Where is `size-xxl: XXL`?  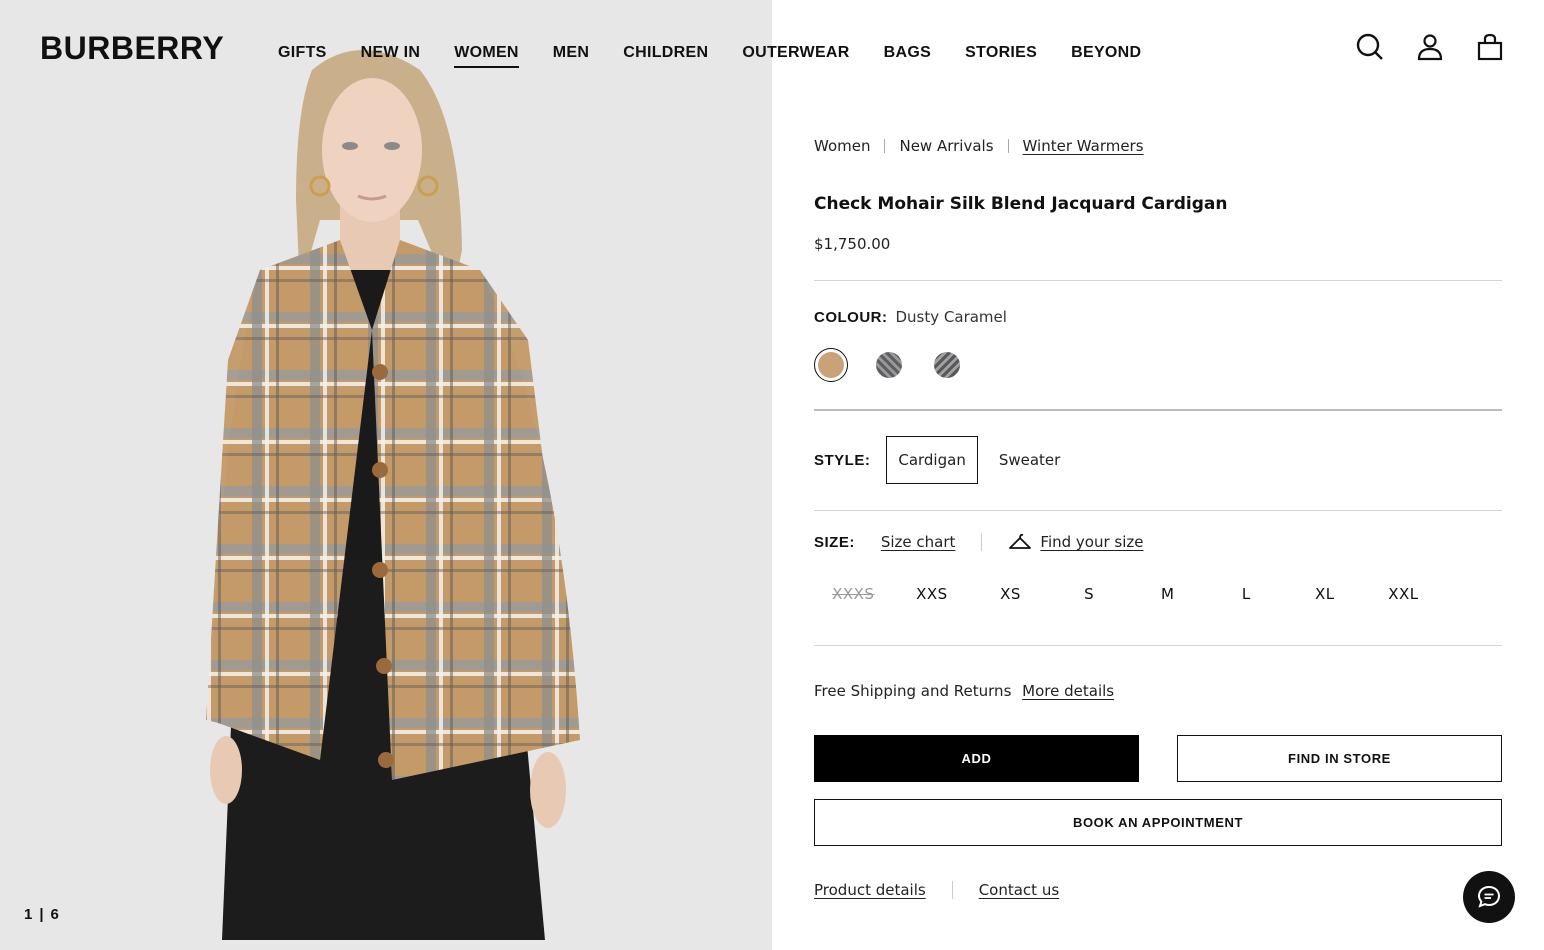
size-xxl: XXL is located at coordinates (1403, 594).